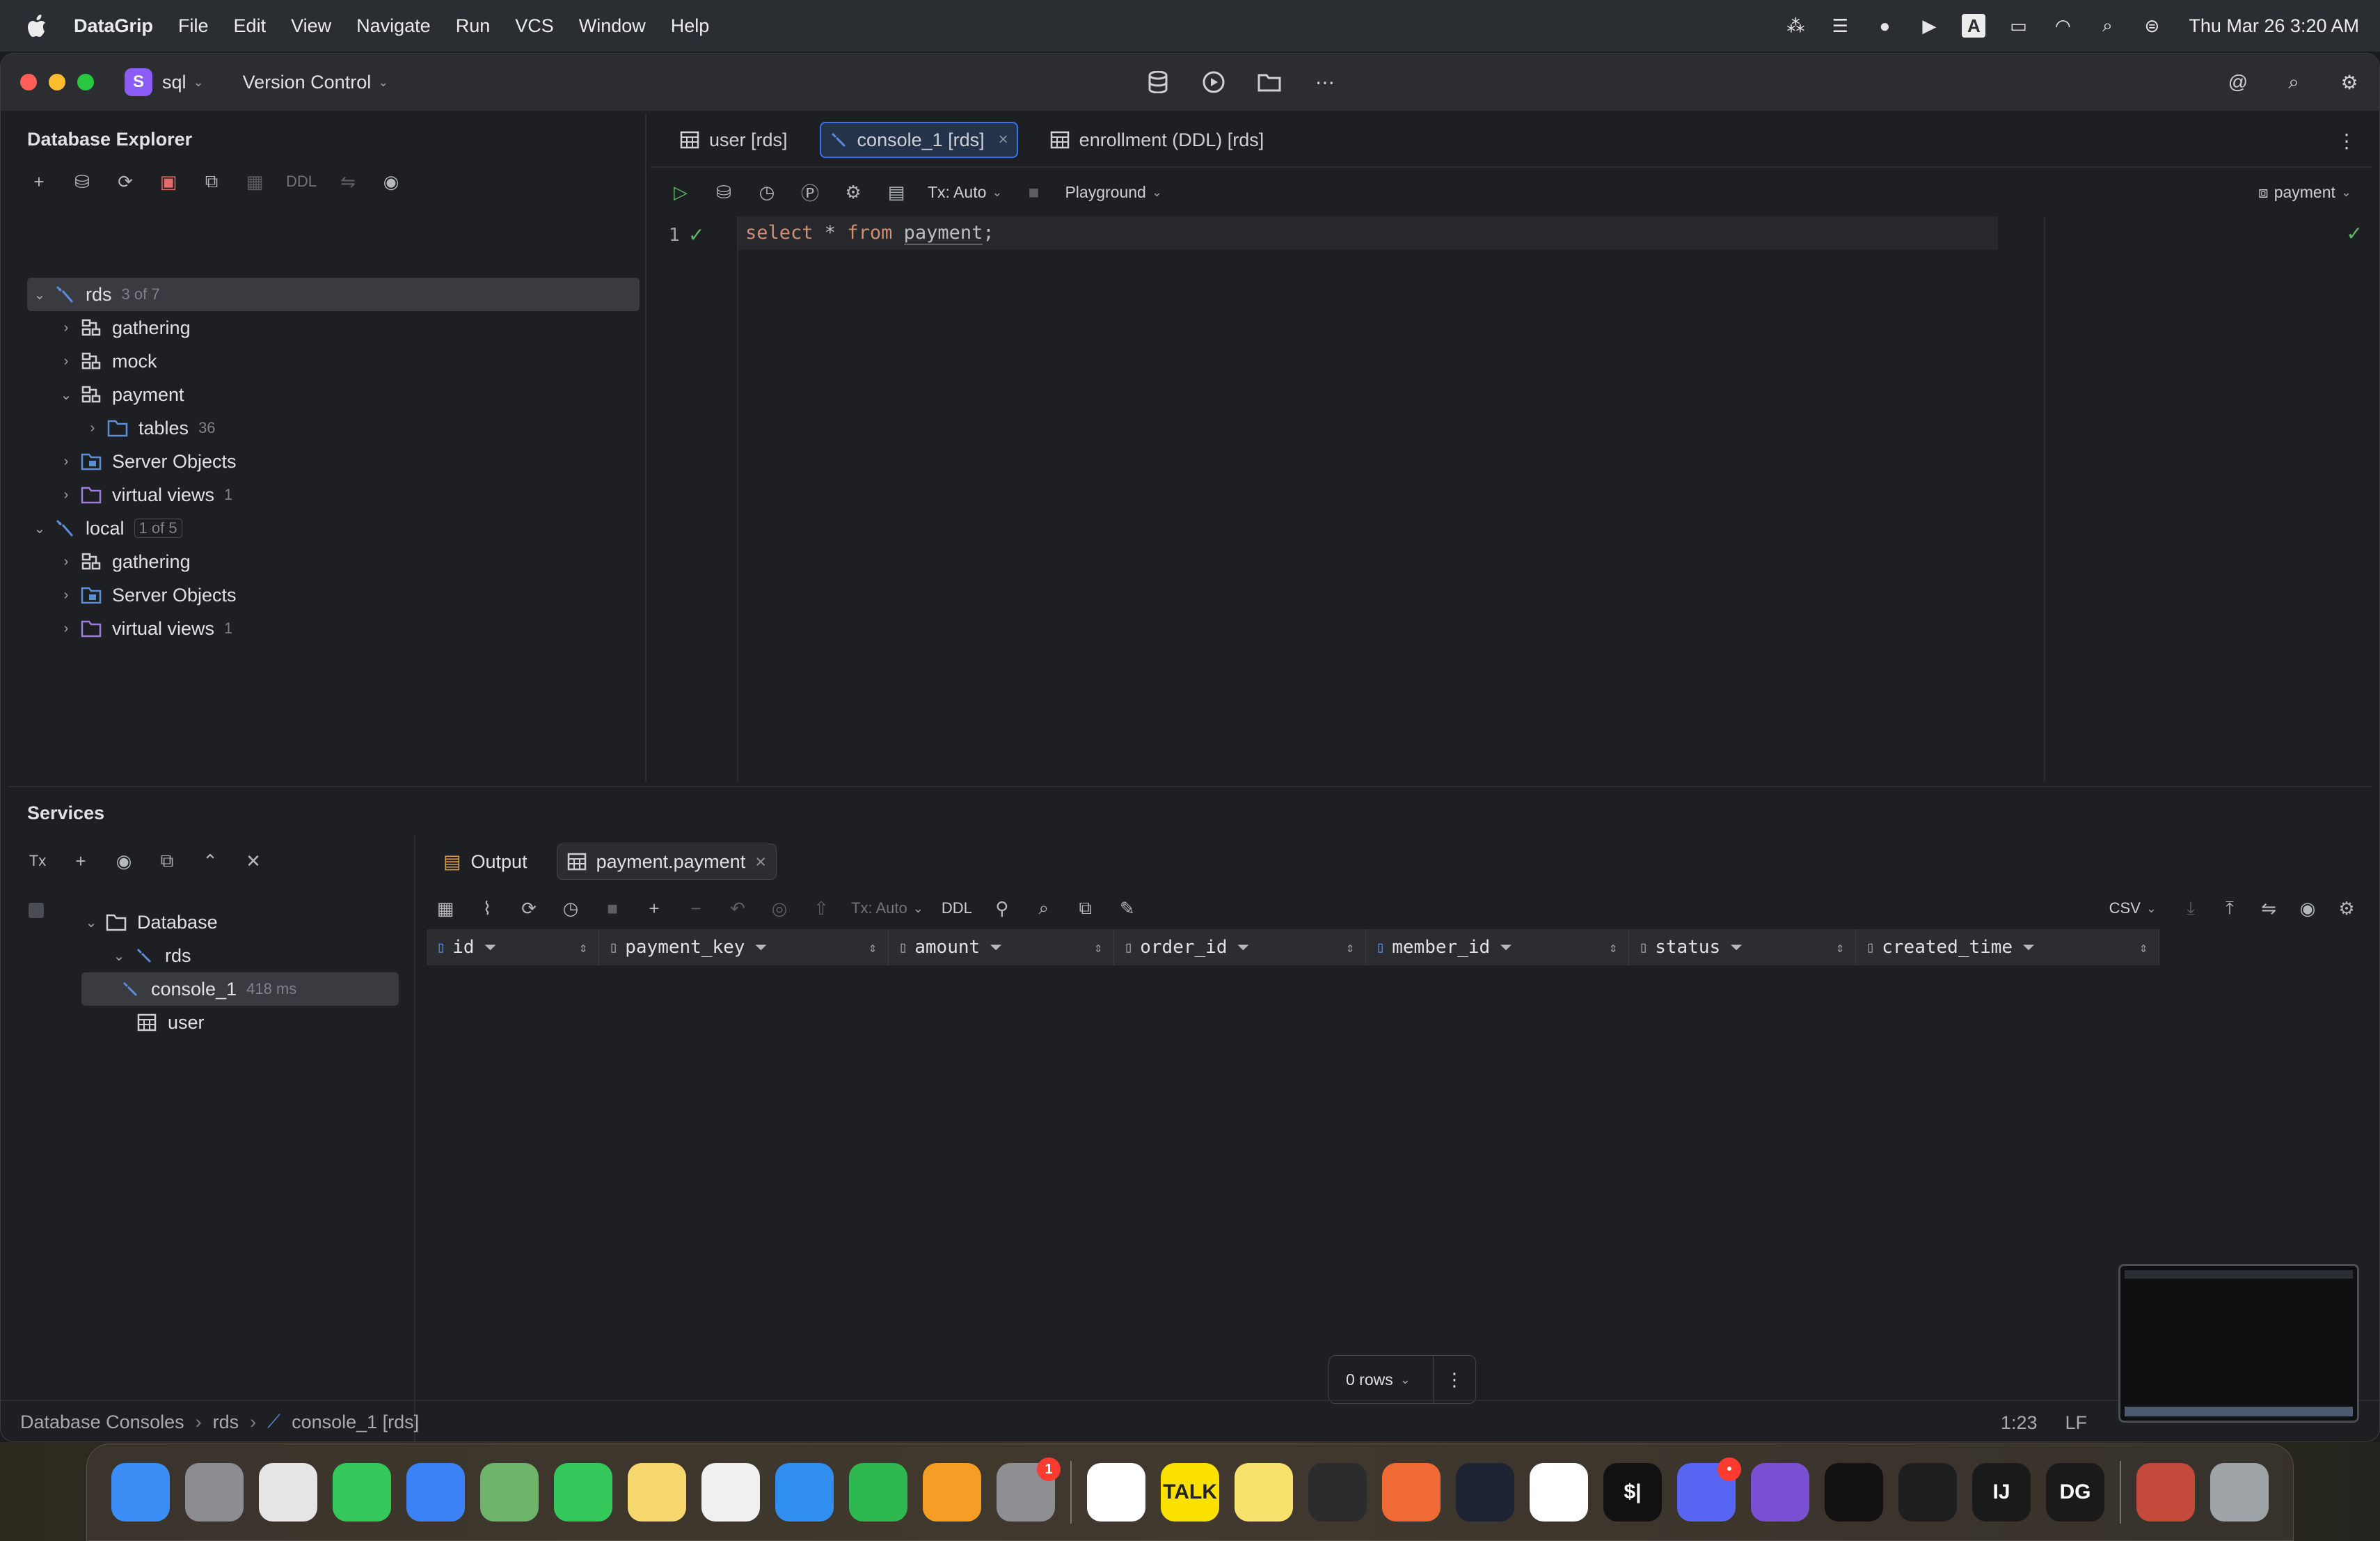 The height and width of the screenshot is (1541, 2380). What do you see at coordinates (301, 182) in the screenshot?
I see `ddl-button: DDL` at bounding box center [301, 182].